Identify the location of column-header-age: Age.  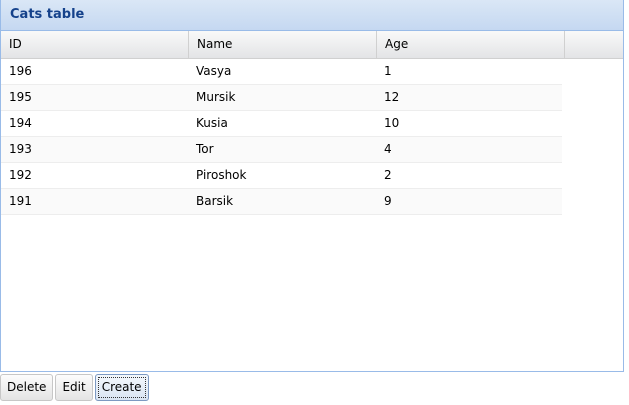
(471, 45).